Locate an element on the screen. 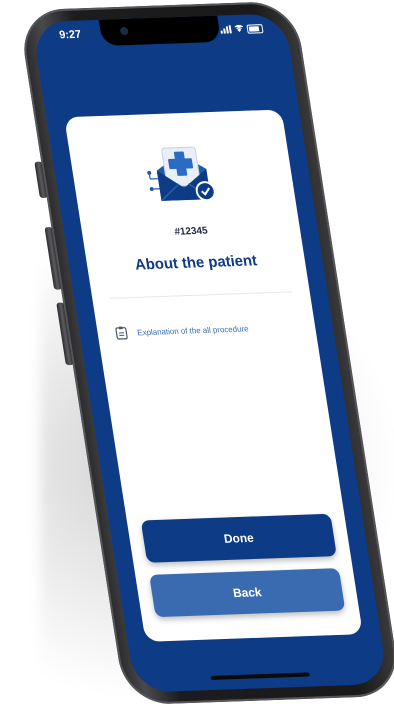 The image size is (394, 710). status-time: 9:27 is located at coordinates (70, 35).